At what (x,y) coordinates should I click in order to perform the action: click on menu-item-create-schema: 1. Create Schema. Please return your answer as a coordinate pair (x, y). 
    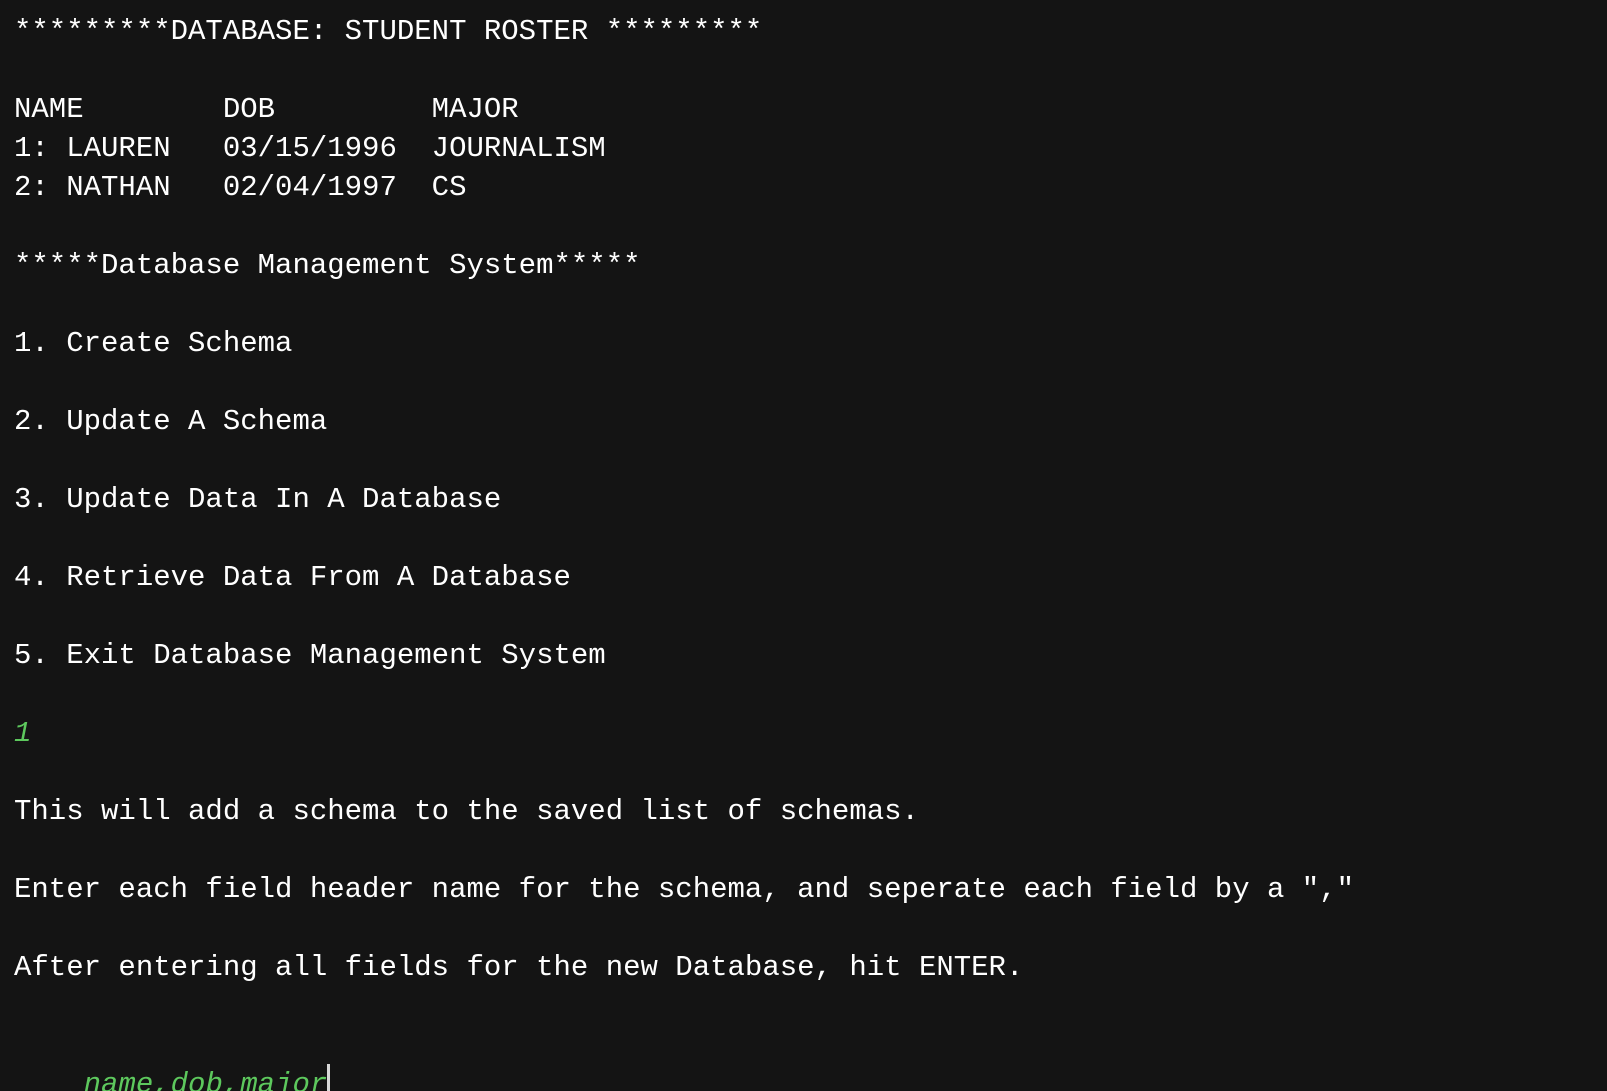
    Looking at the image, I should click on (153, 343).